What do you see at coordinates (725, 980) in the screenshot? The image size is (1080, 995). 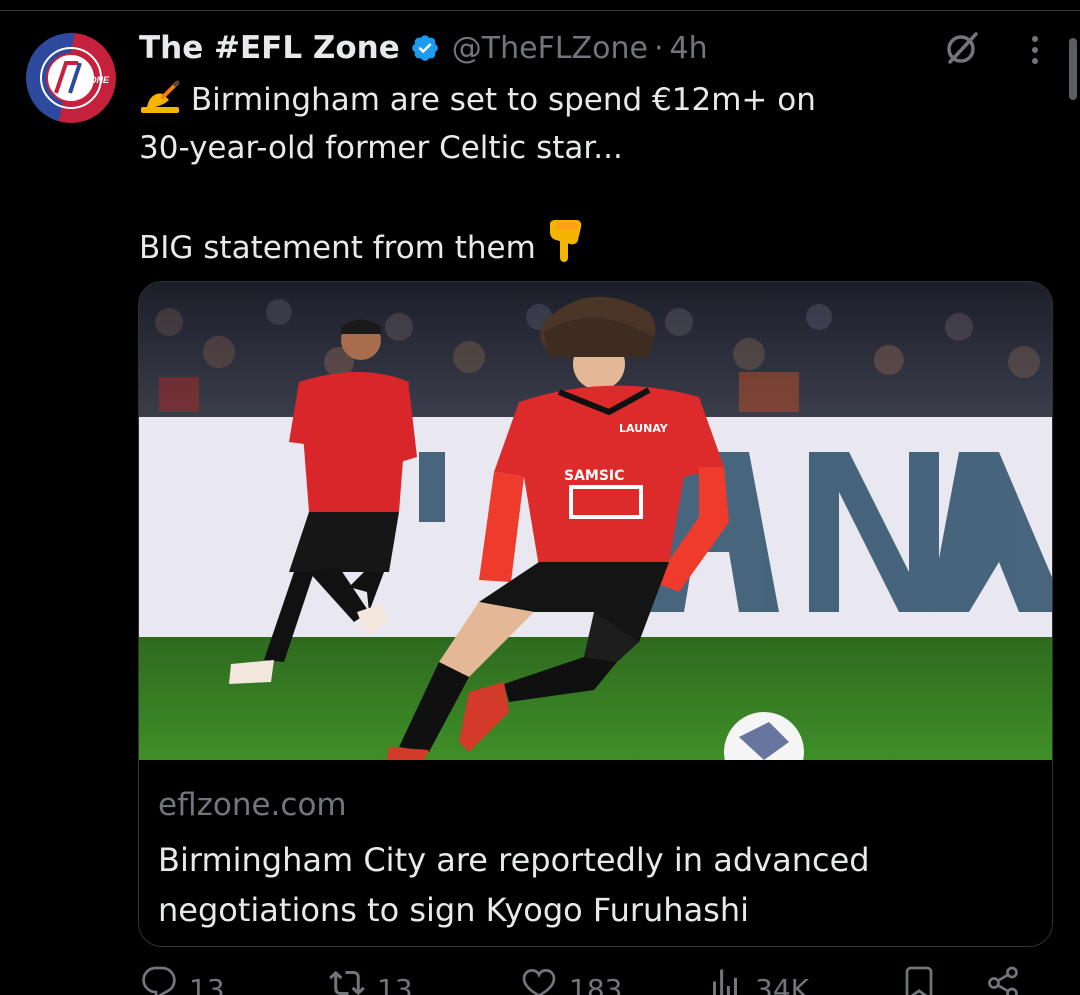 I see `views-icon` at bounding box center [725, 980].